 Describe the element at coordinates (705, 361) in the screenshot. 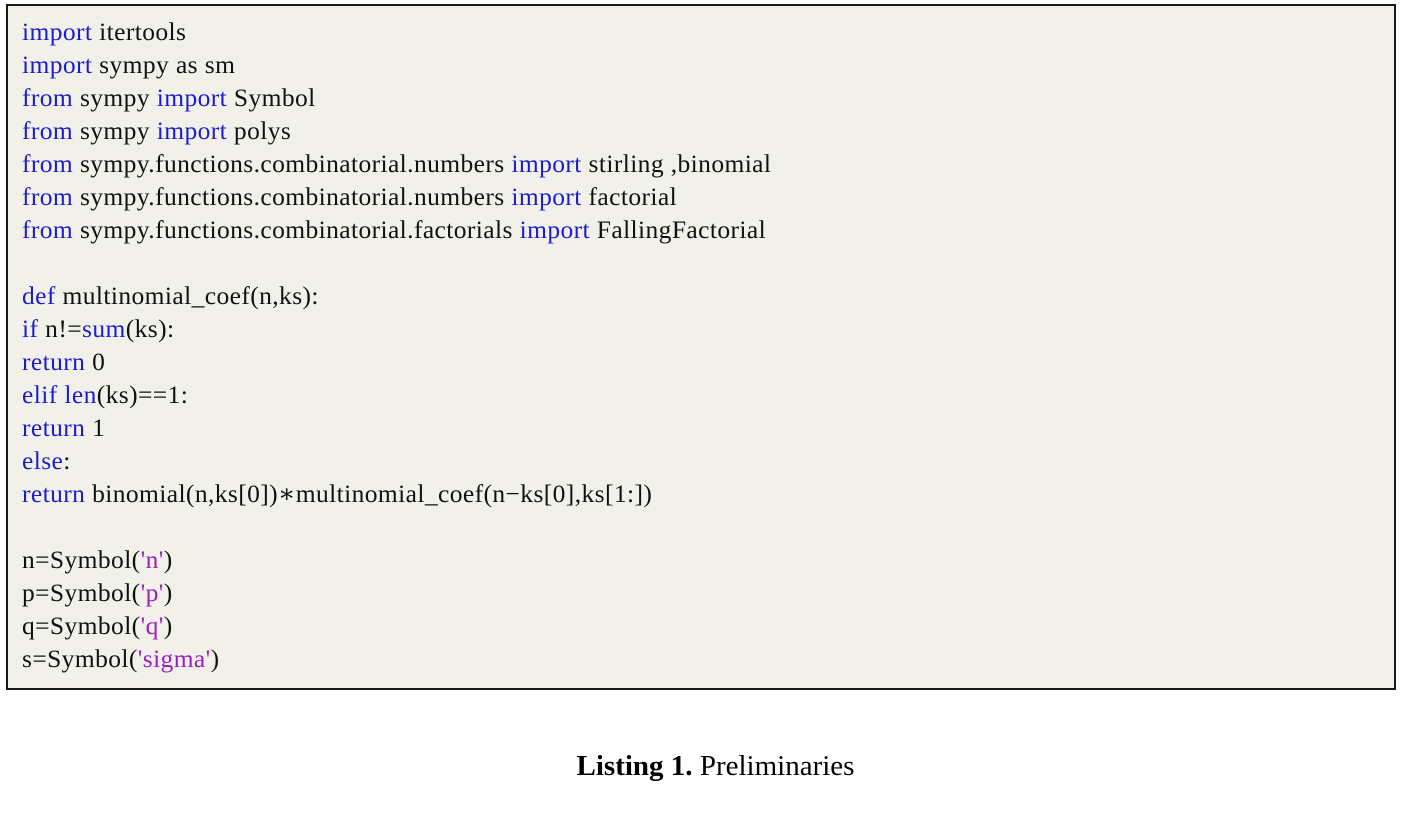

I see `code-line: return 0` at that location.